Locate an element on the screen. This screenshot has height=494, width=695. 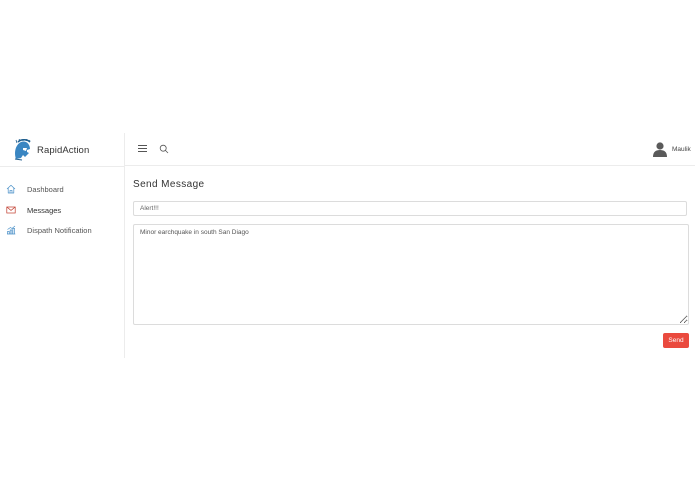
subject-input is located at coordinates (410, 208).